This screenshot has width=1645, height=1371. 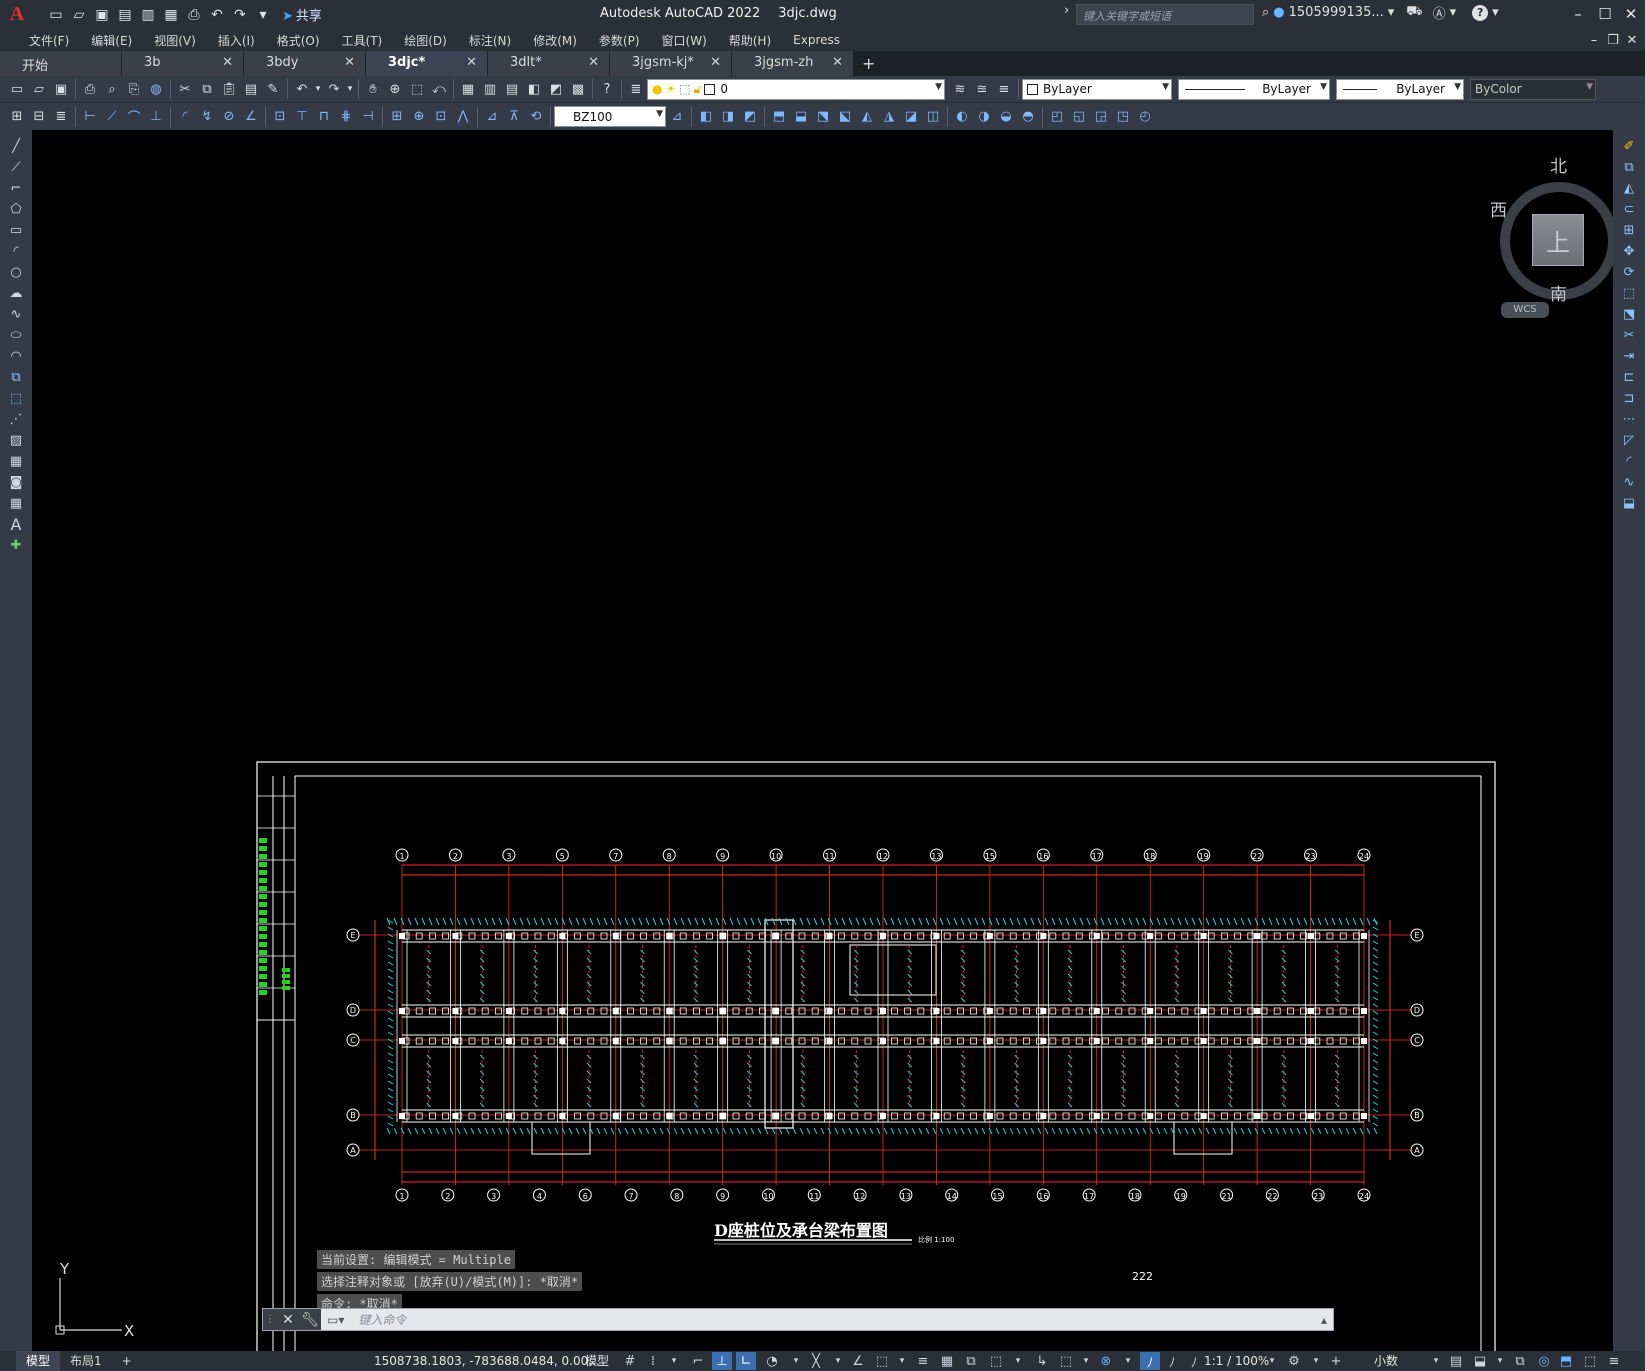 What do you see at coordinates (417, 89) in the screenshot?
I see `zoom-window-icon: ⬚` at bounding box center [417, 89].